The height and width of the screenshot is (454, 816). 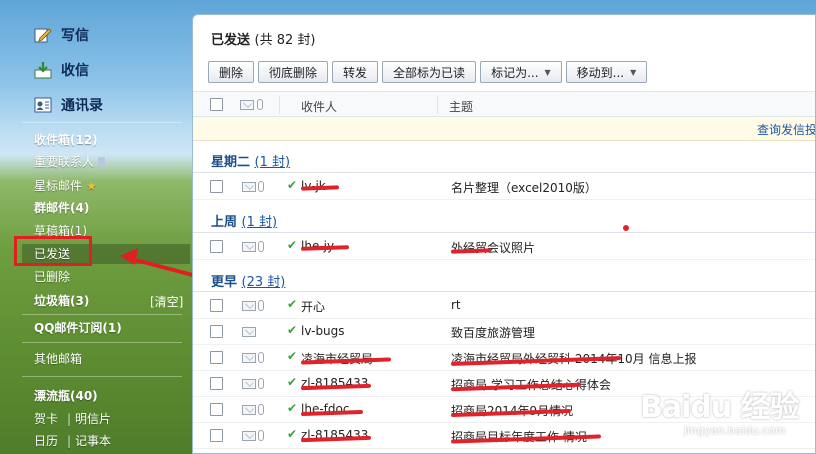 What do you see at coordinates (504, 129) in the screenshot?
I see `notice-bar: 查询发信投` at bounding box center [504, 129].